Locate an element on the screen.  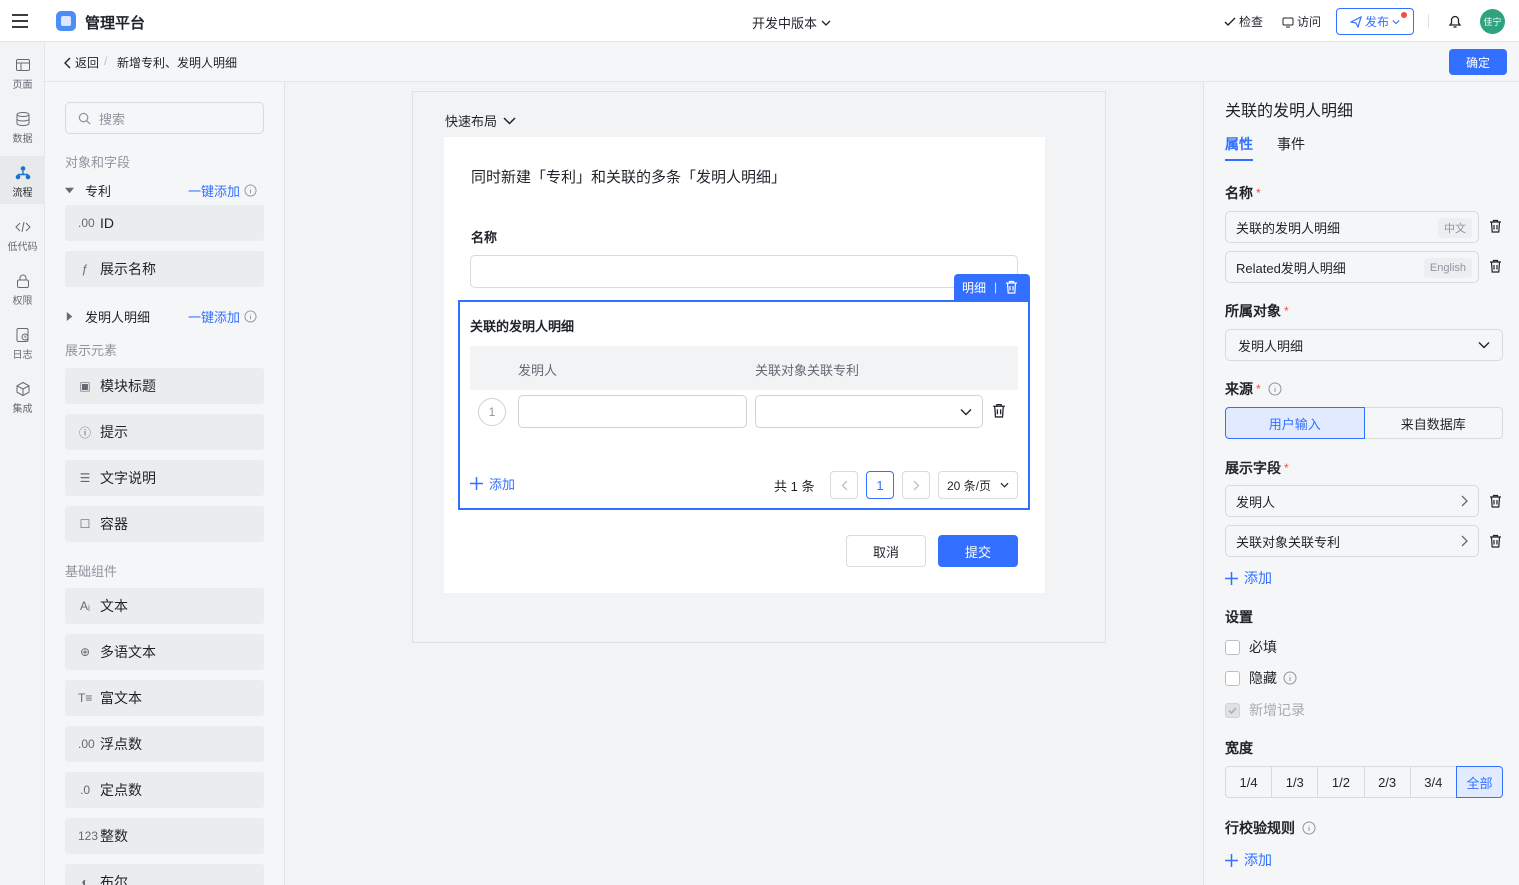
display-field-inventor: 发明人 is located at coordinates (1352, 501).